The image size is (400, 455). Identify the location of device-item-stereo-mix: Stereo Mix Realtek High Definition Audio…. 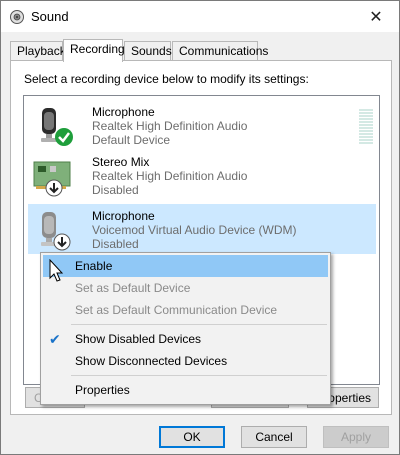
(202, 175).